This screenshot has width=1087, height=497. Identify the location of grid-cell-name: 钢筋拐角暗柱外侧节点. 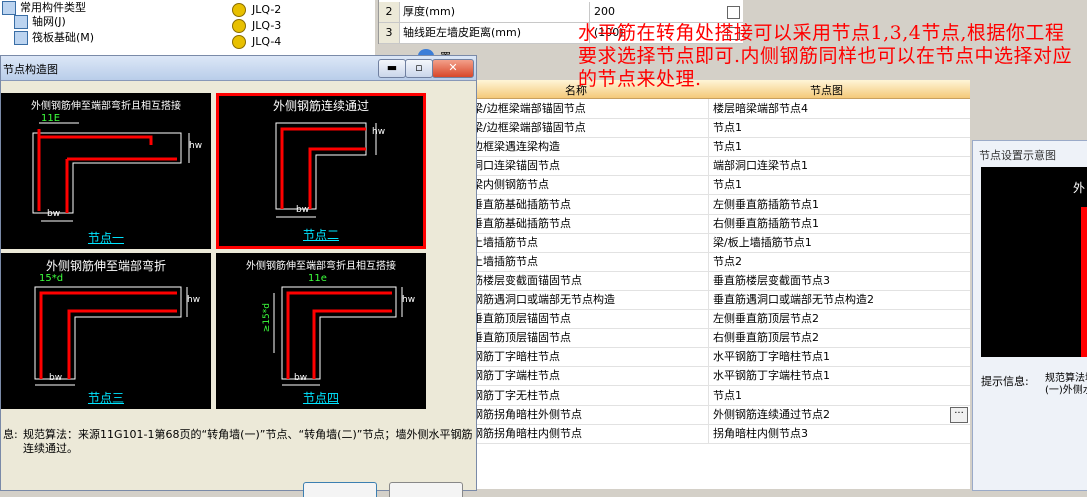
(527, 414).